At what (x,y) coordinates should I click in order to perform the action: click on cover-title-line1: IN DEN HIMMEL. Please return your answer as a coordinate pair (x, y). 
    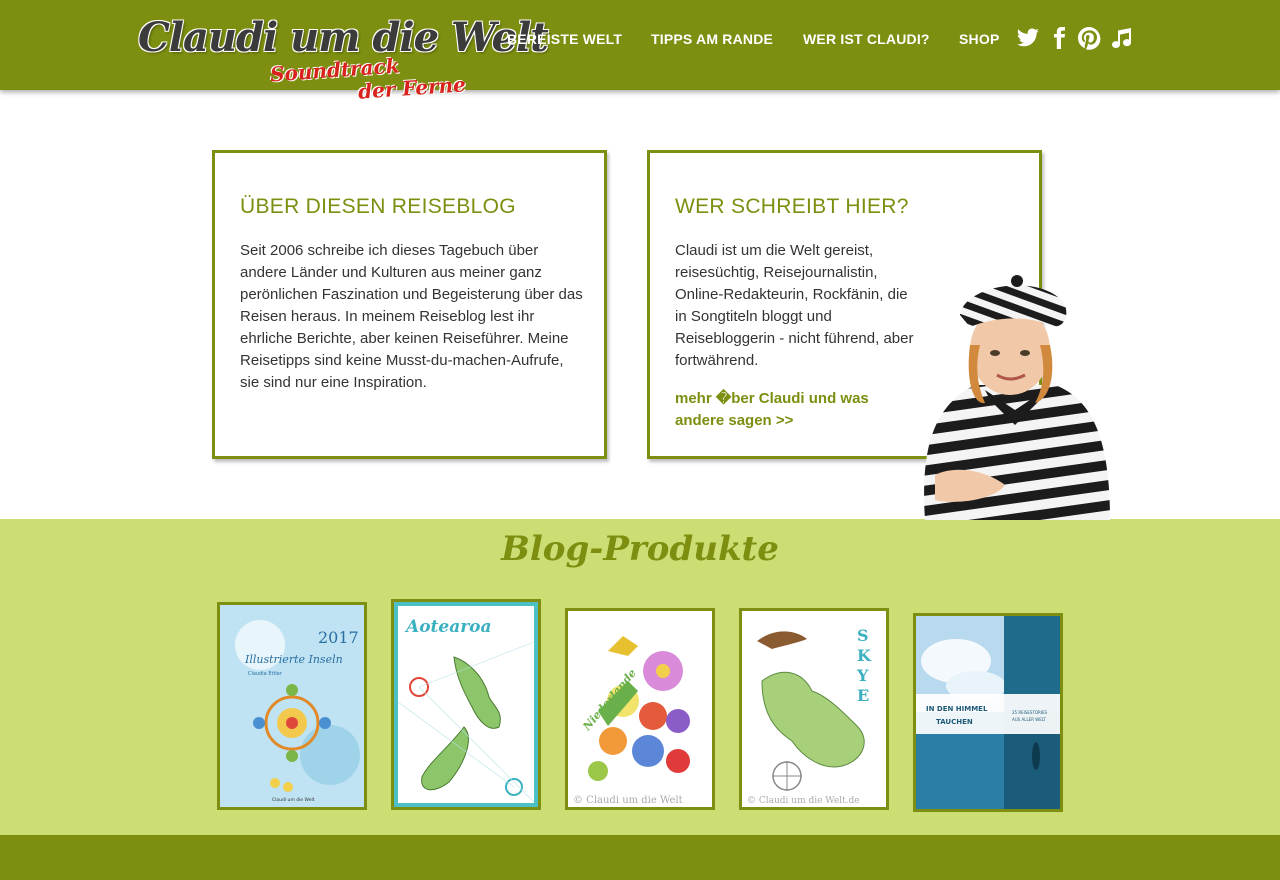
    Looking at the image, I should click on (957, 709).